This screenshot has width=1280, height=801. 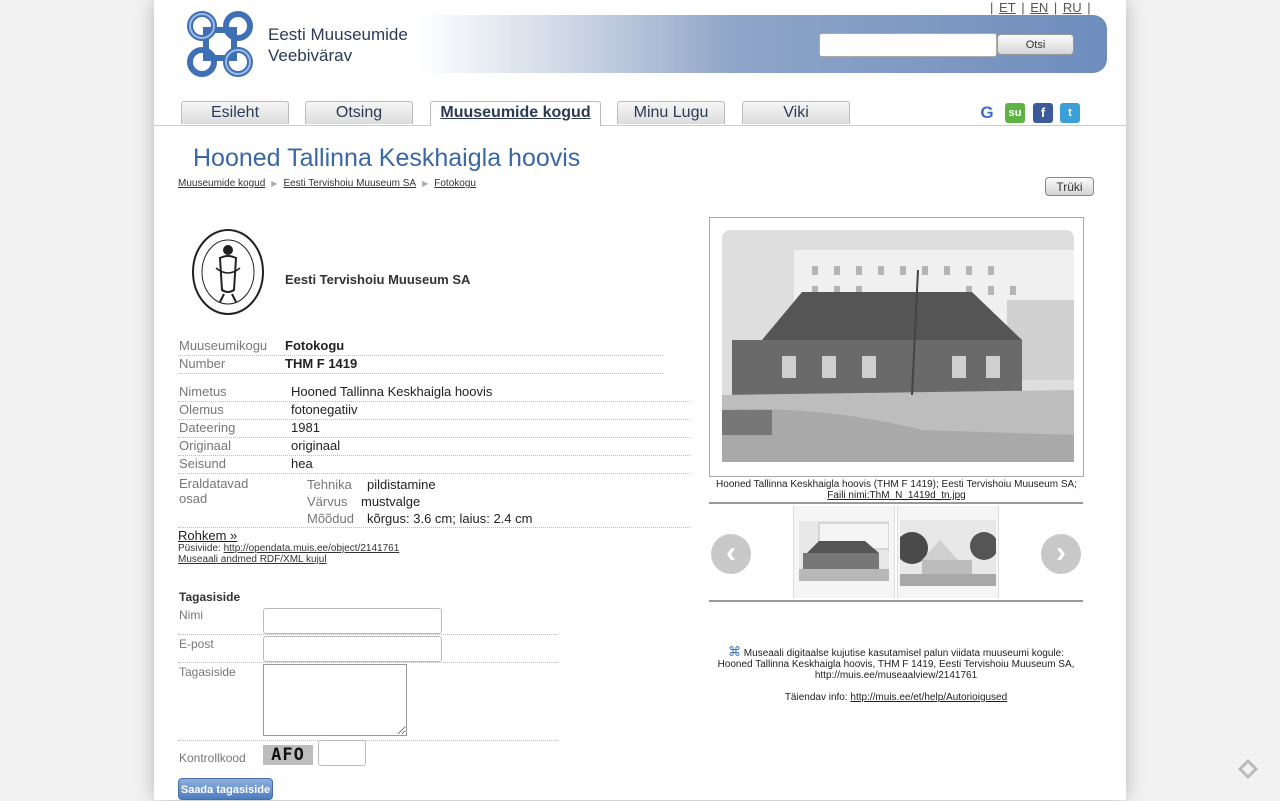 I want to click on print-button: Trüki, so click(x=1069, y=186).